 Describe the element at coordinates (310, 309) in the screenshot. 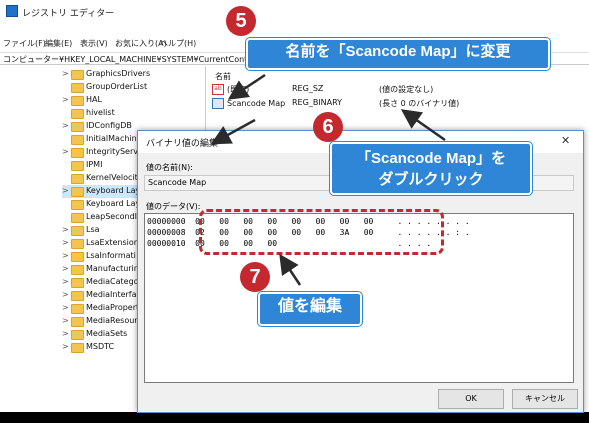

I see `step-7-callout: 値を編集` at that location.